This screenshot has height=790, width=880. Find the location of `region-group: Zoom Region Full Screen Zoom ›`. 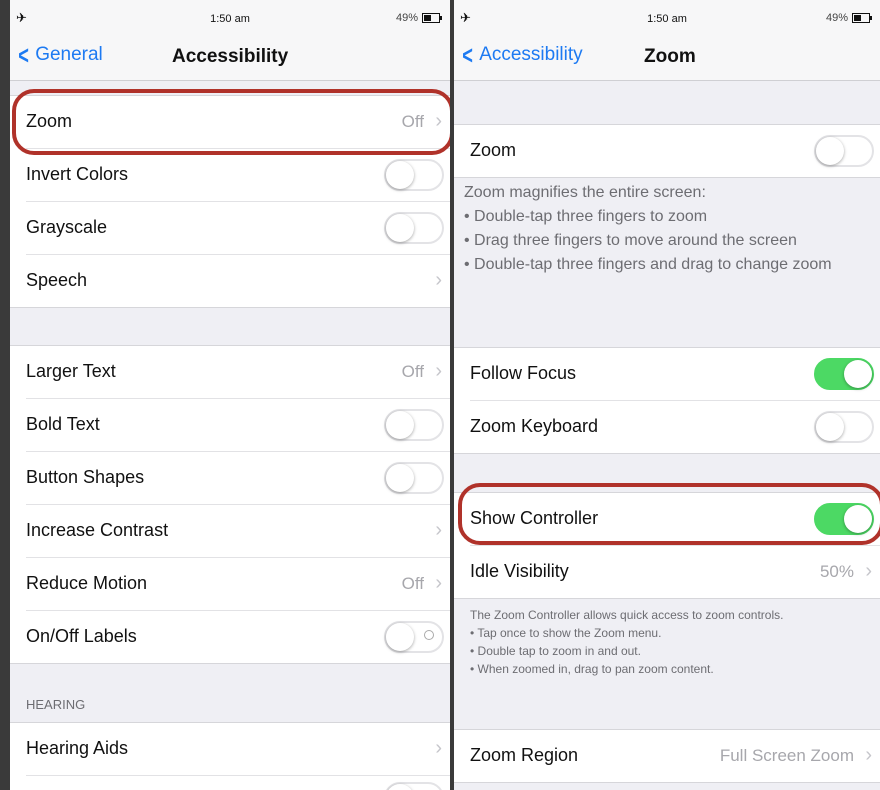

region-group: Zoom Region Full Screen Zoom › is located at coordinates (667, 756).